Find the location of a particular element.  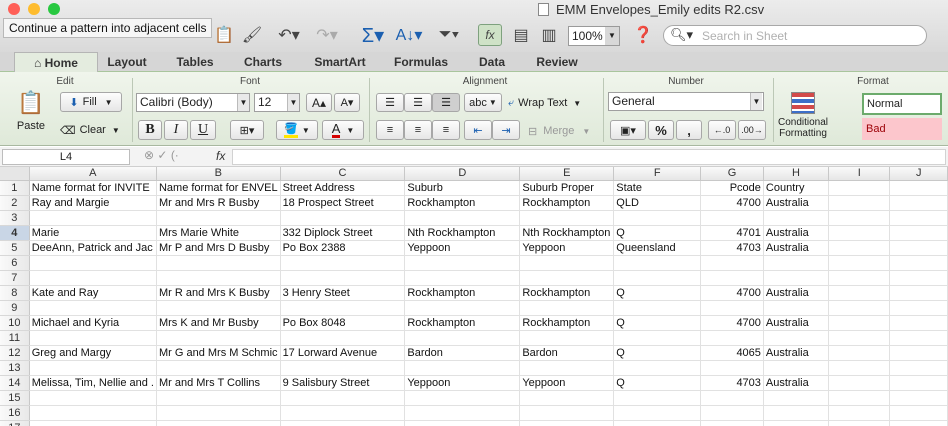

cell-c3 is located at coordinates (343, 218).